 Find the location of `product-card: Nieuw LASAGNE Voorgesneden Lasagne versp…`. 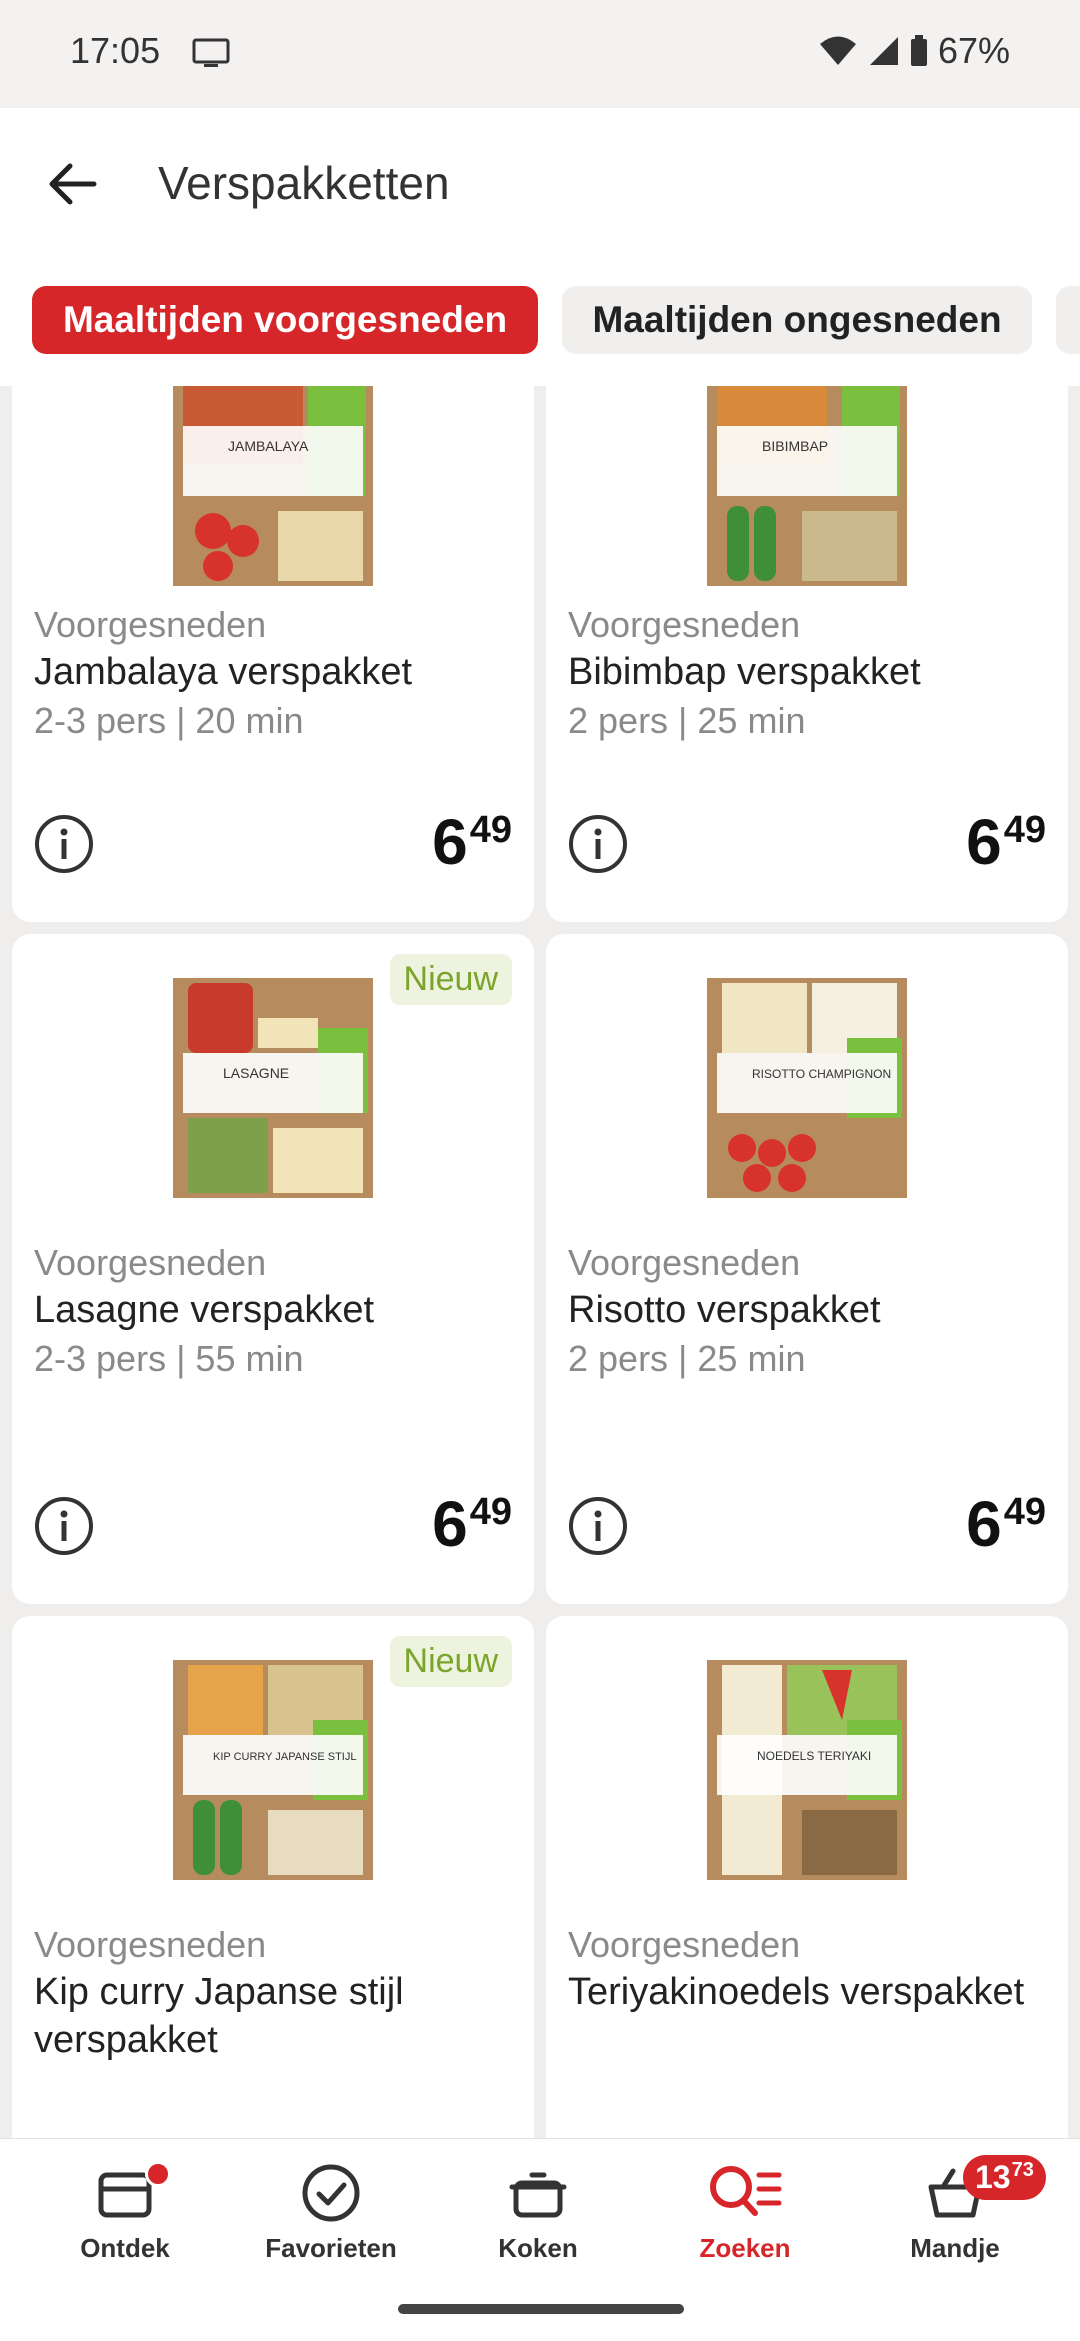

product-card: Nieuw LASAGNE Voorgesneden Lasagne versp… is located at coordinates (273, 1269).